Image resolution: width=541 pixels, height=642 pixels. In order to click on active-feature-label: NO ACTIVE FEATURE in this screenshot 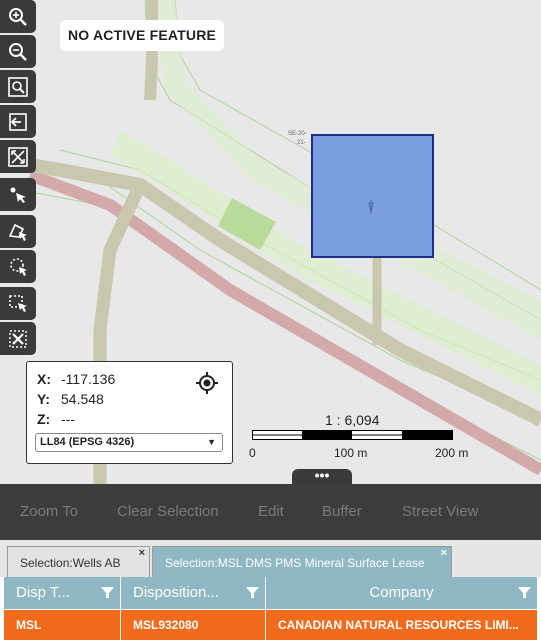, I will do `click(142, 35)`.